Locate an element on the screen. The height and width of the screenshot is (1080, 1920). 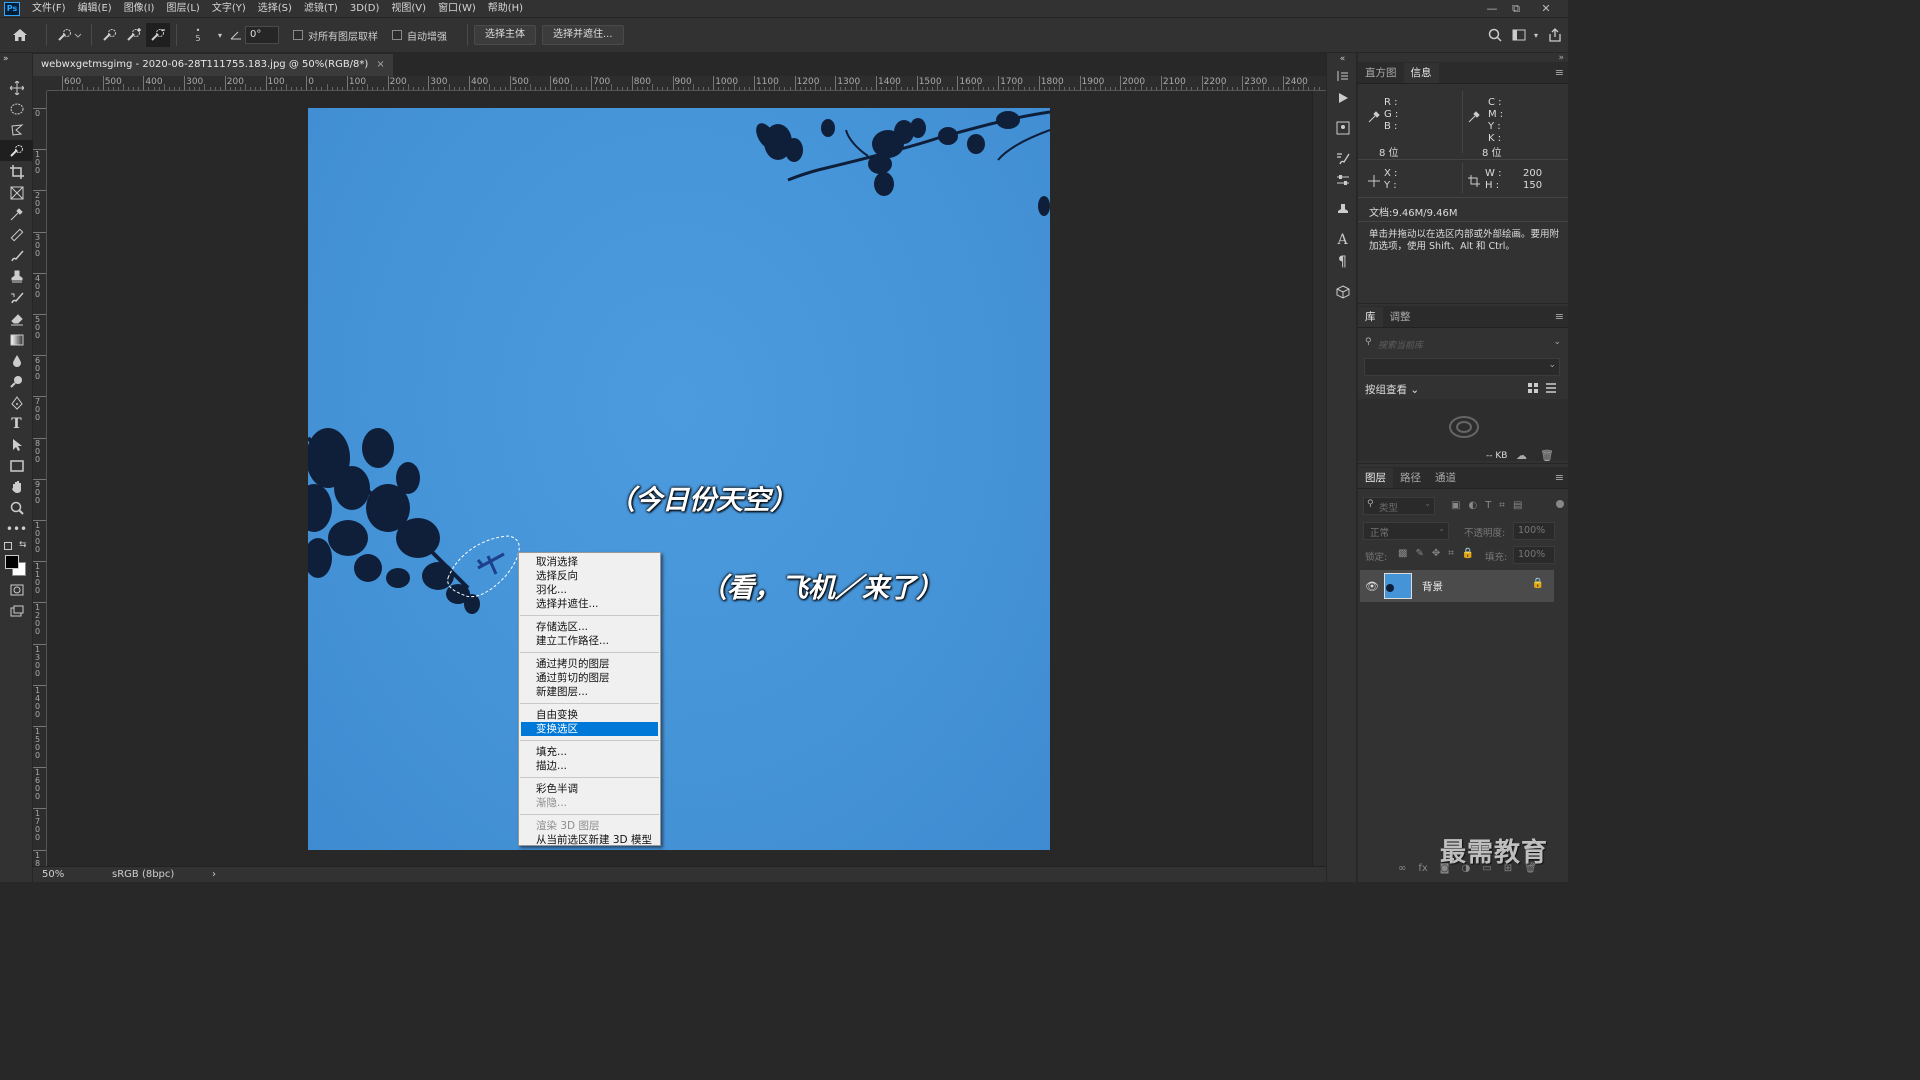
filter-type-icon: T is located at coordinates (1488, 505).